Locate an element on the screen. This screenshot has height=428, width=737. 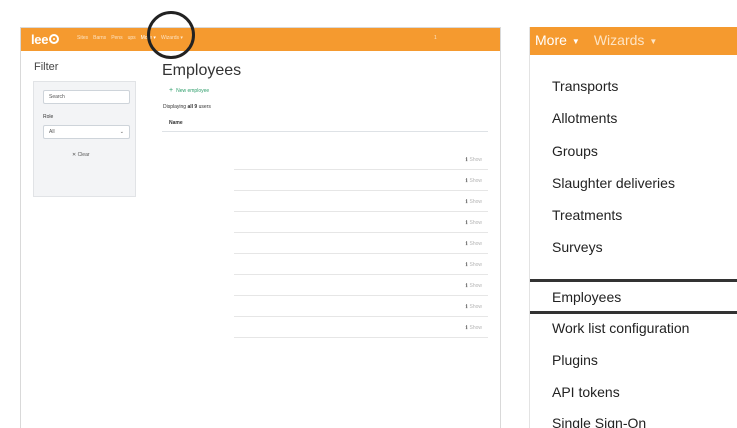
menu-item-work-list-configuration: Work list configuration is located at coordinates (620, 328).